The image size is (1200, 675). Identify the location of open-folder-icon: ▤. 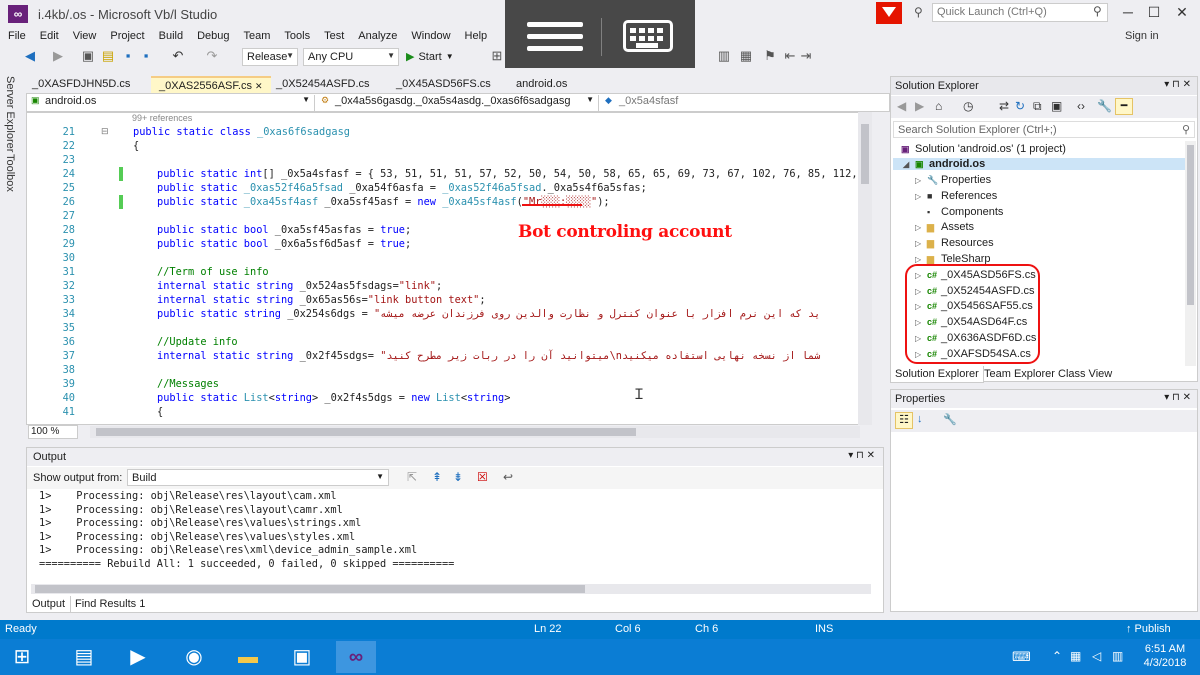
(108, 56).